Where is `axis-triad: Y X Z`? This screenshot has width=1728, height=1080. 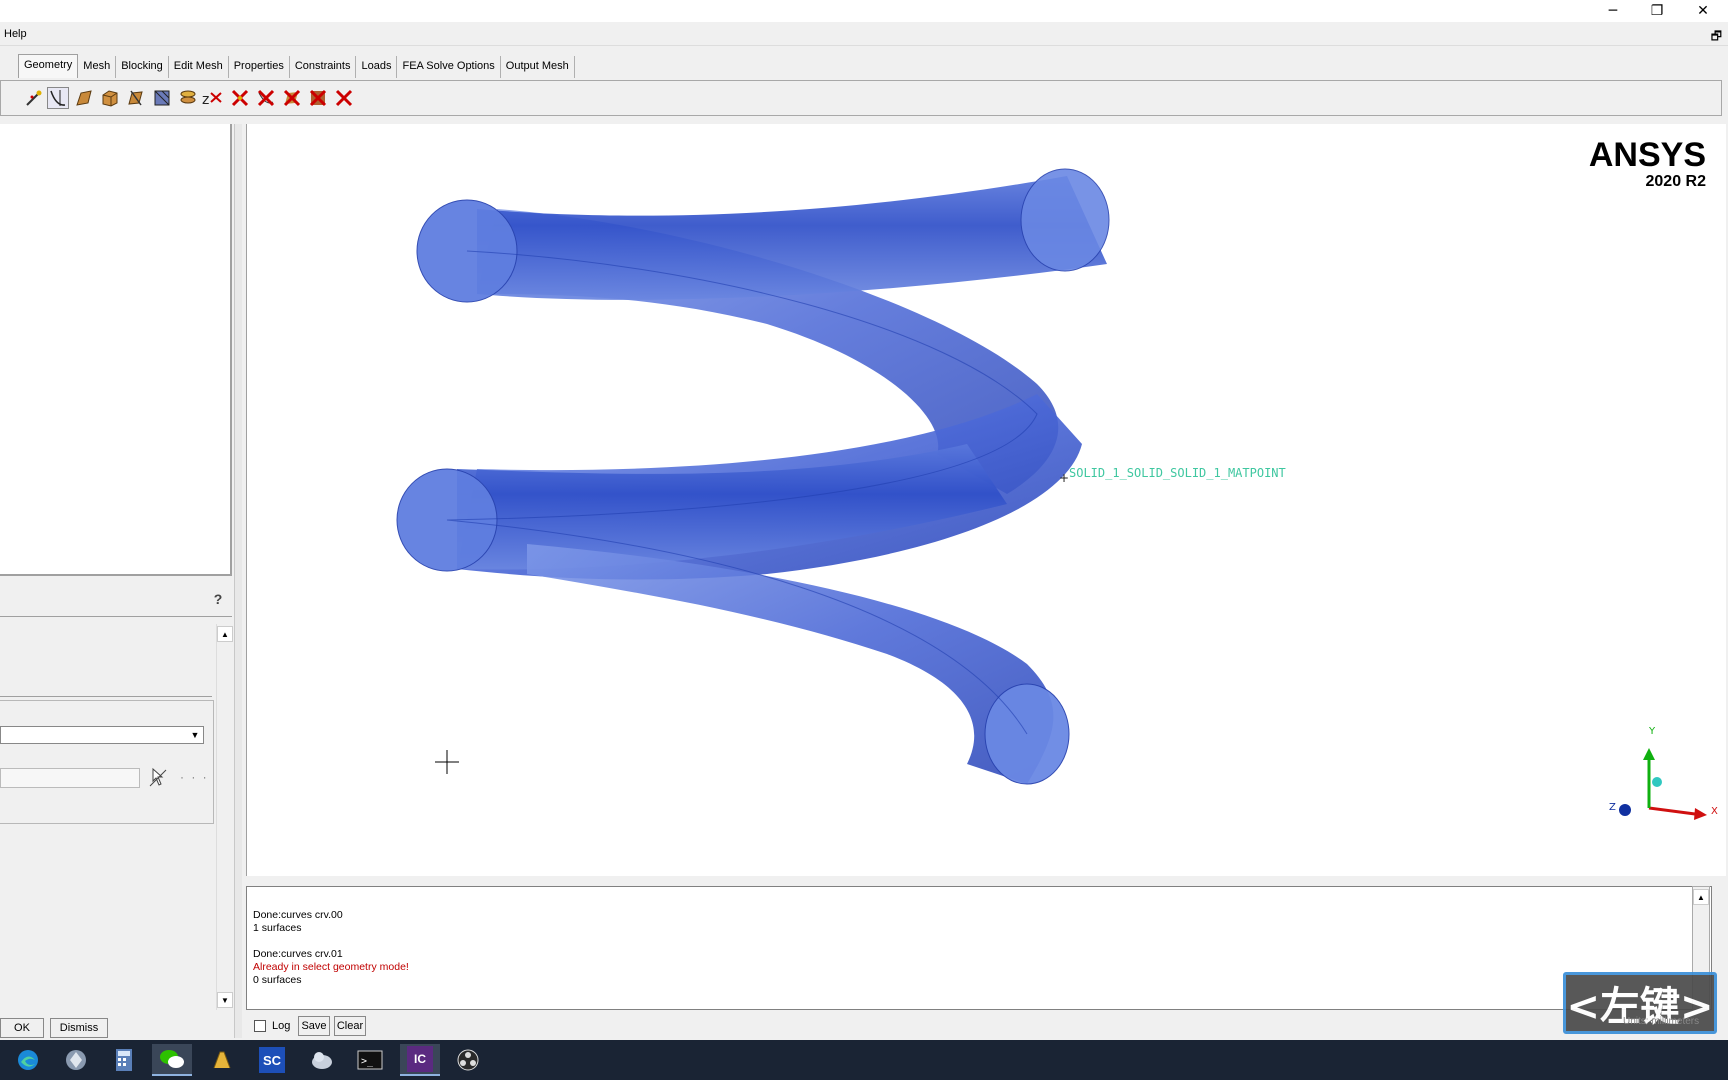
axis-triad: Y X Z is located at coordinates (1663, 773).